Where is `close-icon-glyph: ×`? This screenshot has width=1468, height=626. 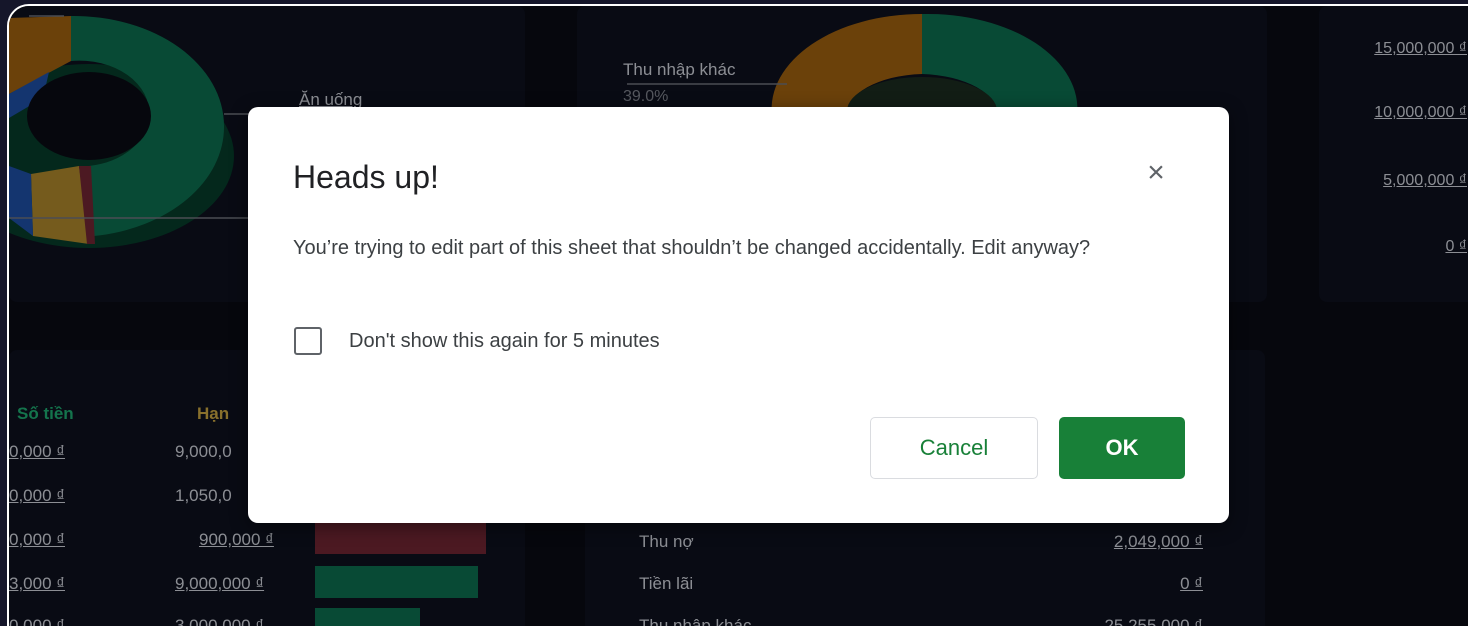 close-icon-glyph: × is located at coordinates (1156, 172).